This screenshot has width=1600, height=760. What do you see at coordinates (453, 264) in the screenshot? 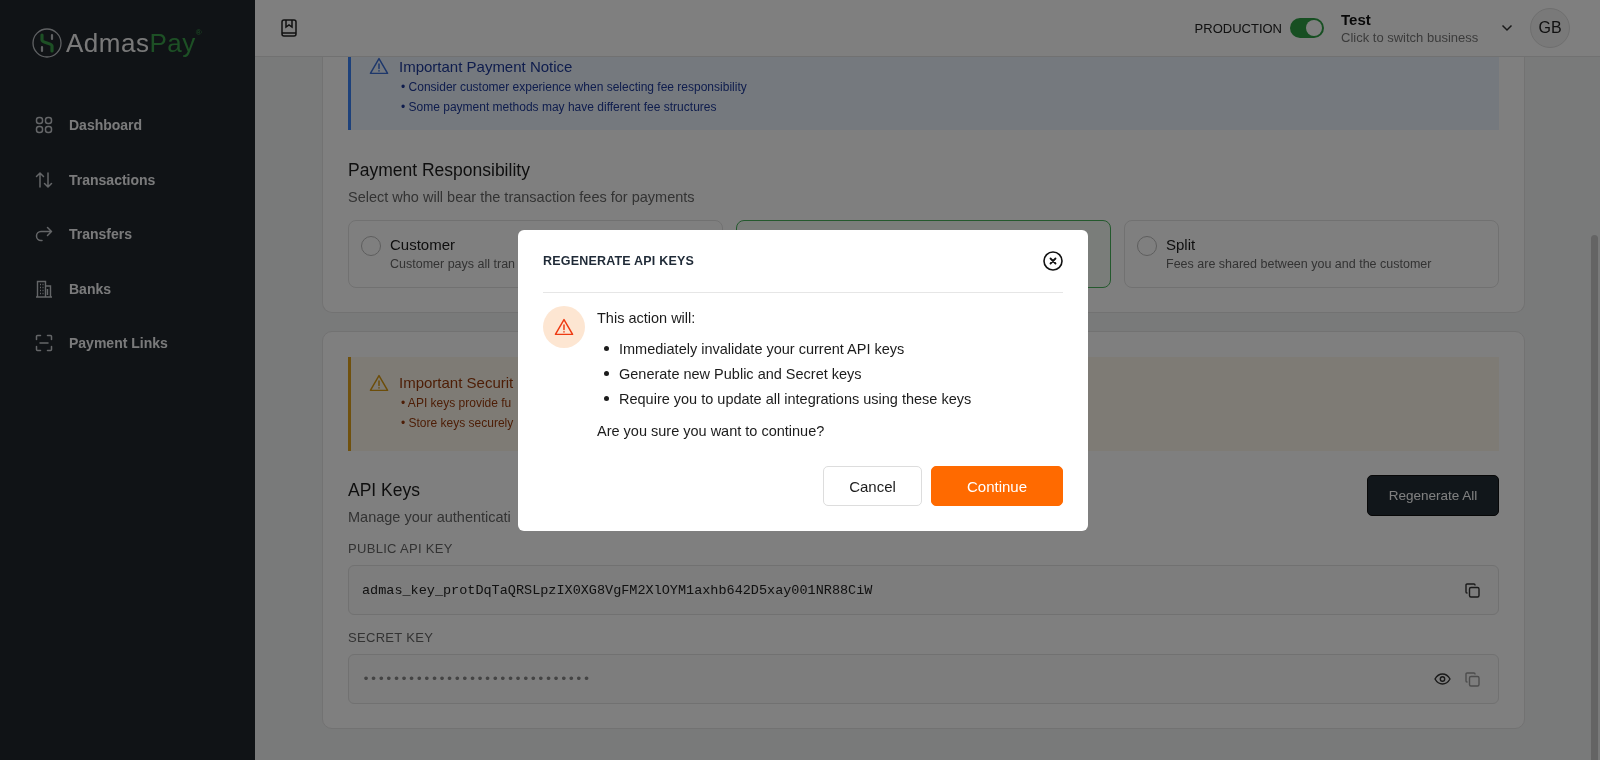
I see `option-description: Customer pays all tran` at bounding box center [453, 264].